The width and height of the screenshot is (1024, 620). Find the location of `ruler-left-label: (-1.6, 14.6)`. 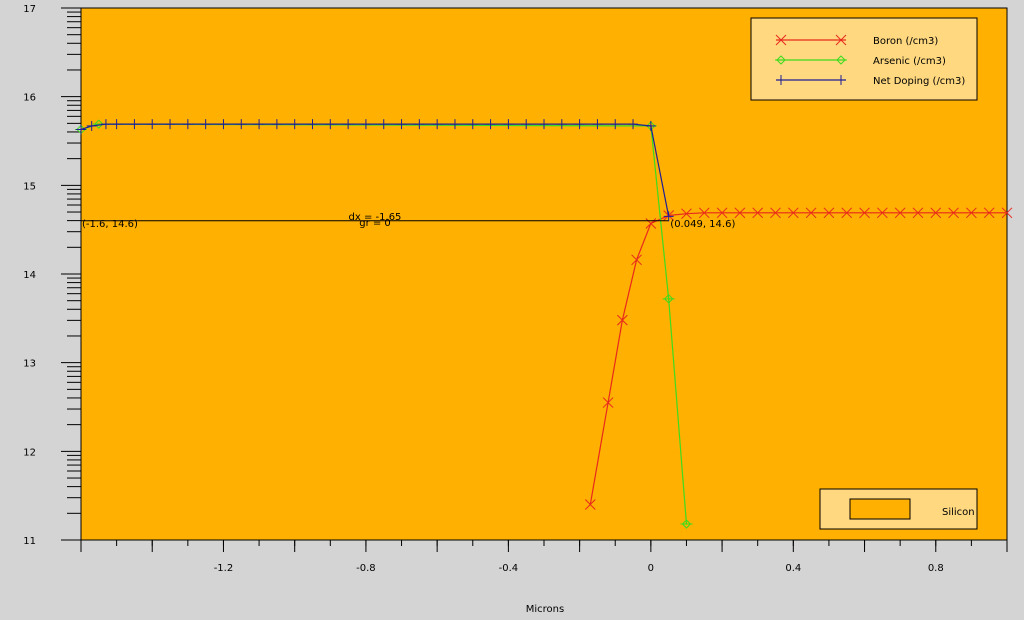

ruler-left-label: (-1.6, 14.6) is located at coordinates (110, 224).